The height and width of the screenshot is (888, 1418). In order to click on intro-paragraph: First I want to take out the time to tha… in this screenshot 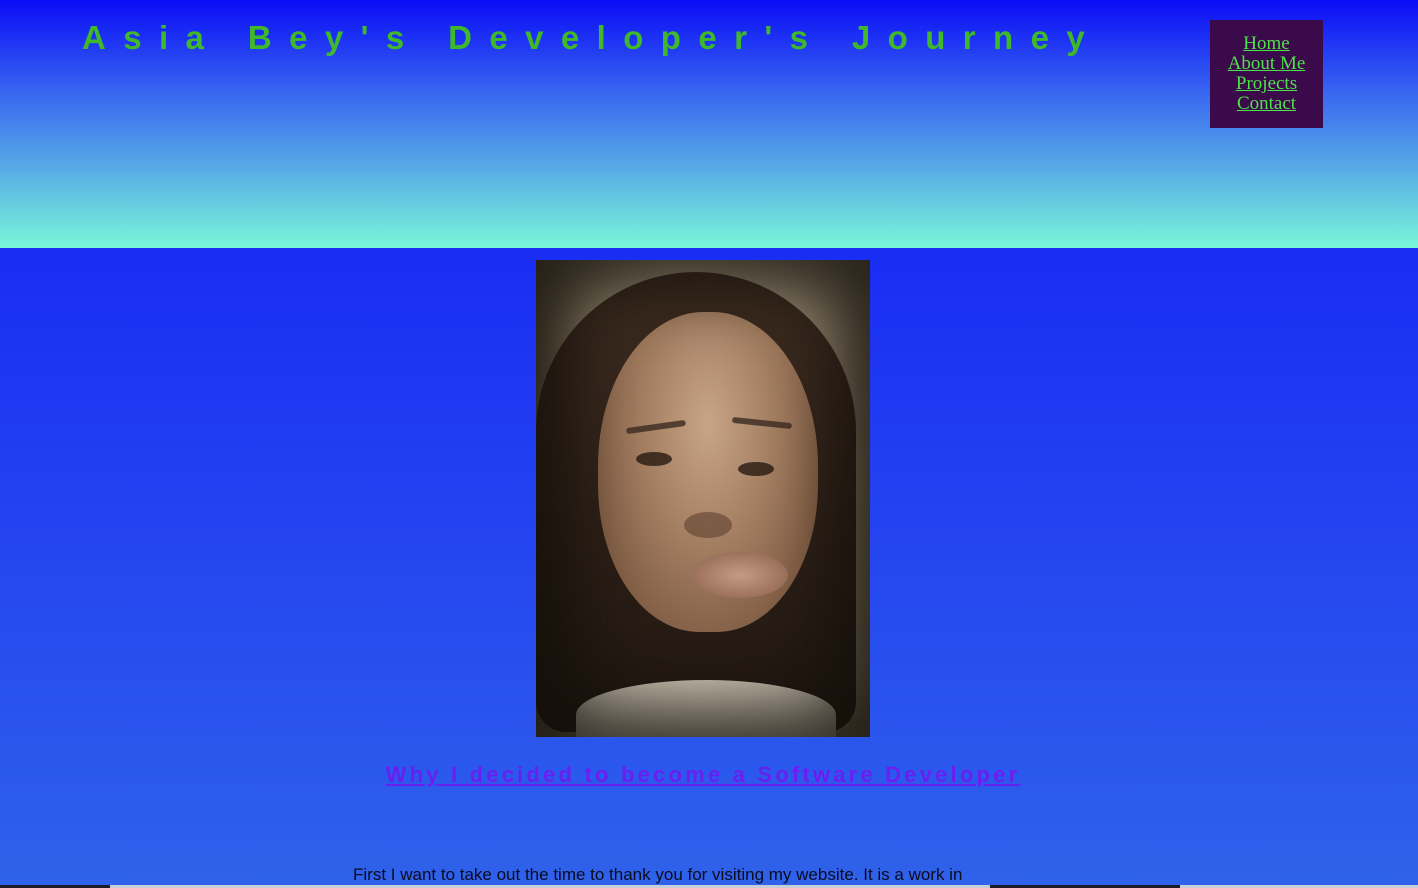, I will do `click(658, 874)`.